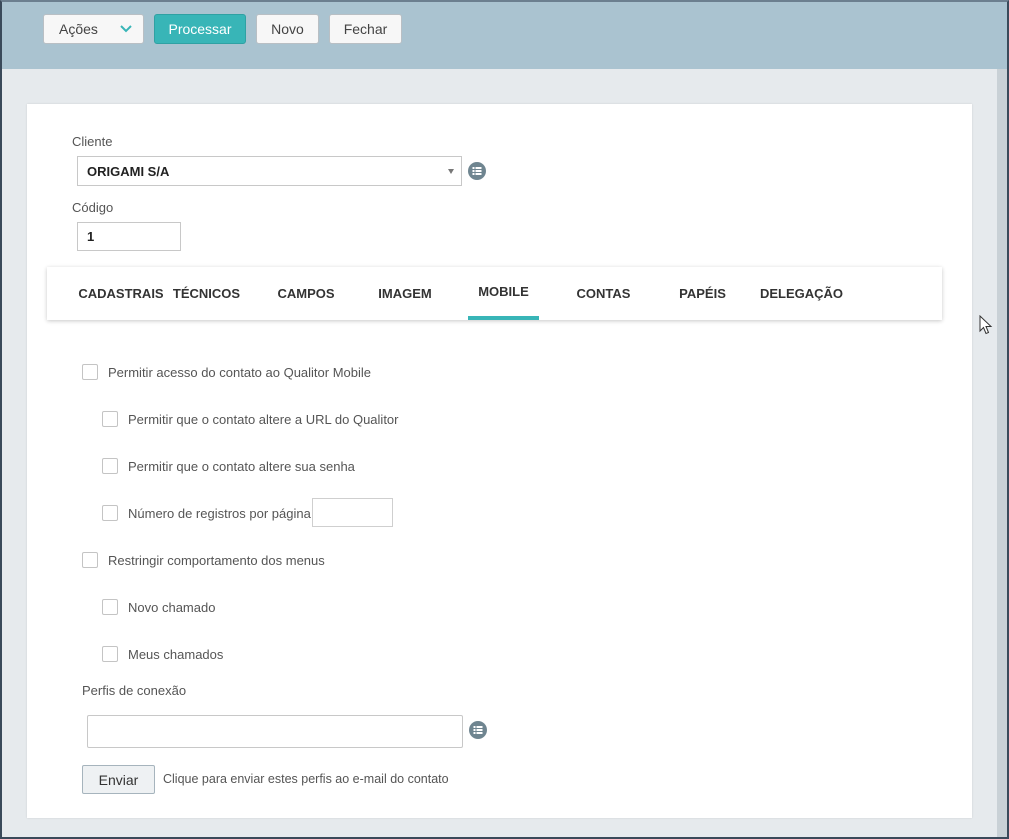 The image size is (1009, 839). Describe the element at coordinates (126, 29) in the screenshot. I see `chevron-down-icon` at that location.